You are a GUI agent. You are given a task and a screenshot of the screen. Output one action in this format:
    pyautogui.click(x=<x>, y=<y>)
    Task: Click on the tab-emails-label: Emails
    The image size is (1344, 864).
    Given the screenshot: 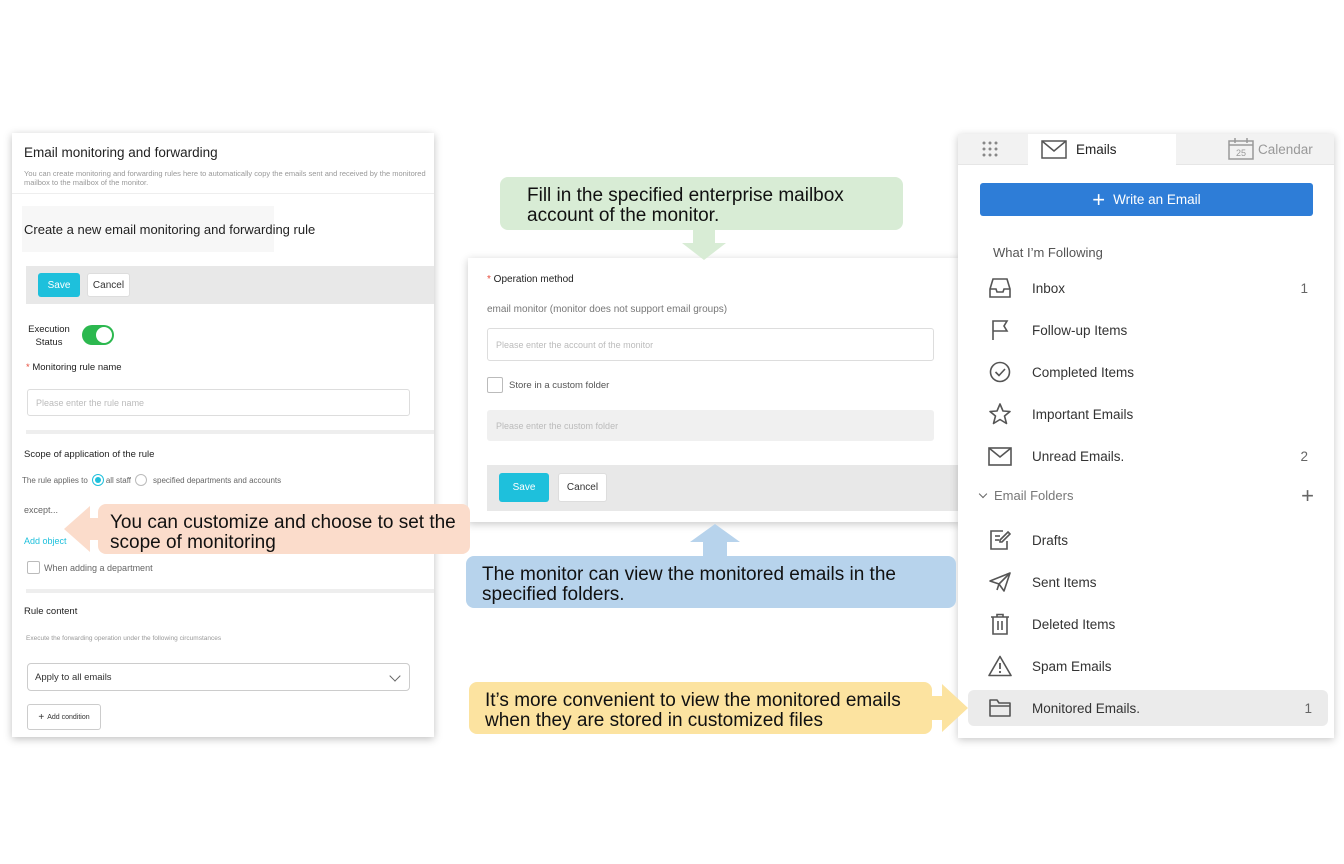 What is the action you would take?
    pyautogui.click(x=1096, y=149)
    